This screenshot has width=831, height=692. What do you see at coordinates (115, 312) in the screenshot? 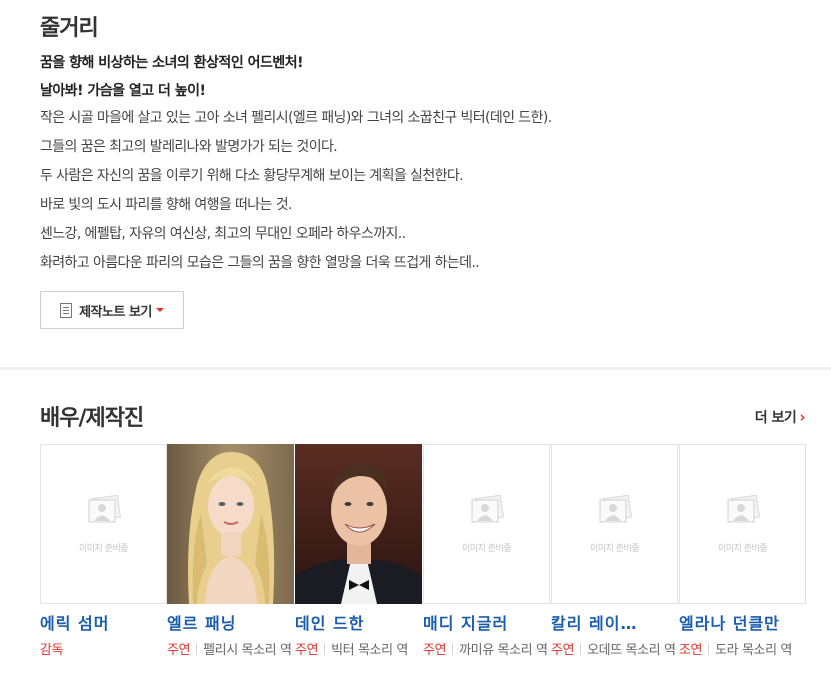
I see `production-notes-label: 제작노트 보기` at bounding box center [115, 312].